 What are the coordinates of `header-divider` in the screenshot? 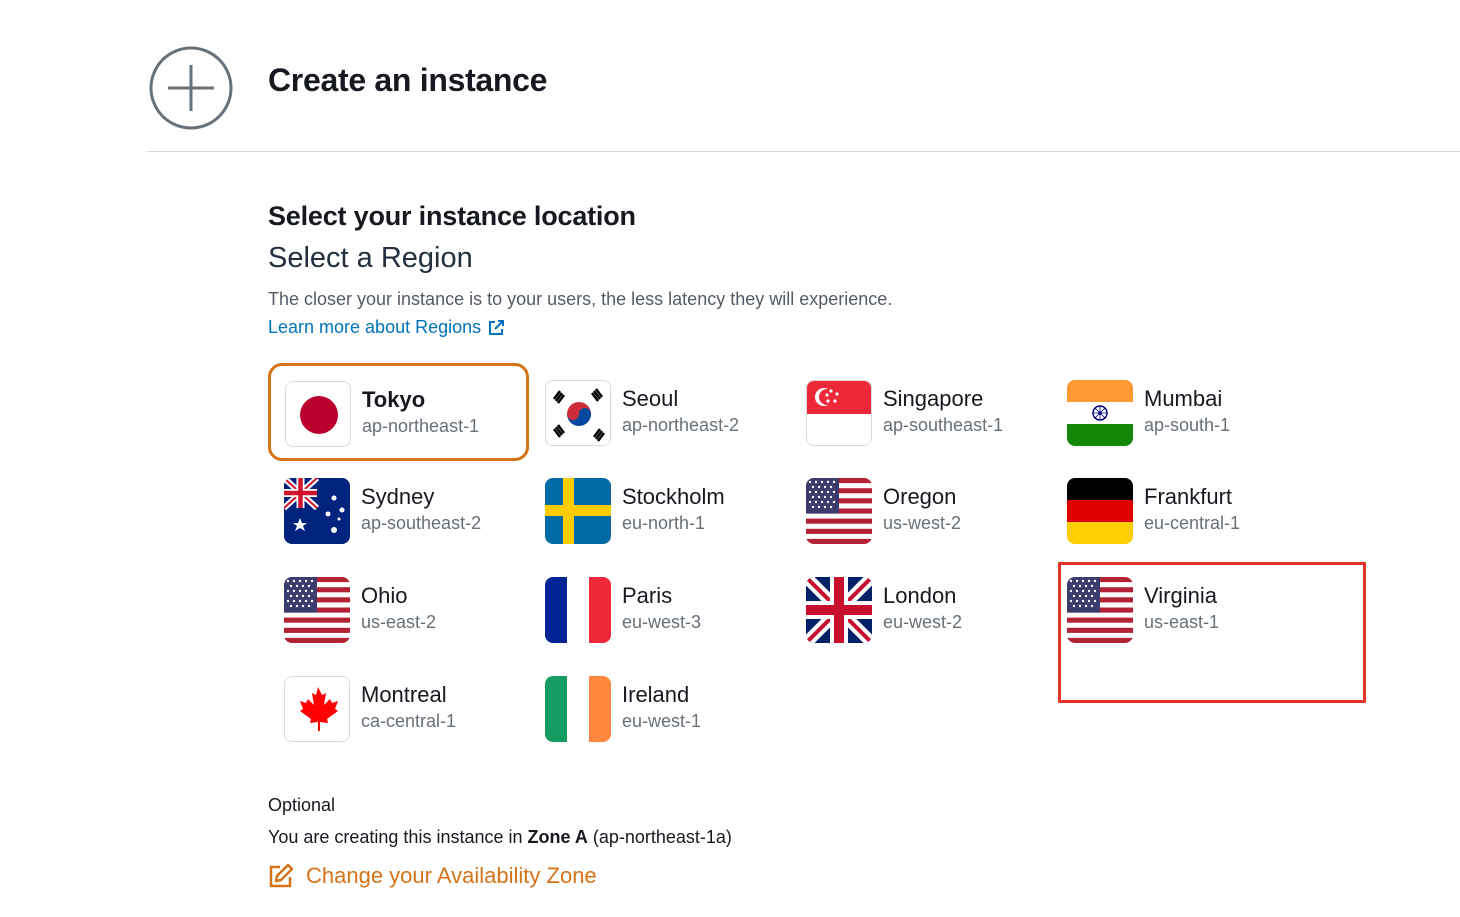 It's located at (803, 151).